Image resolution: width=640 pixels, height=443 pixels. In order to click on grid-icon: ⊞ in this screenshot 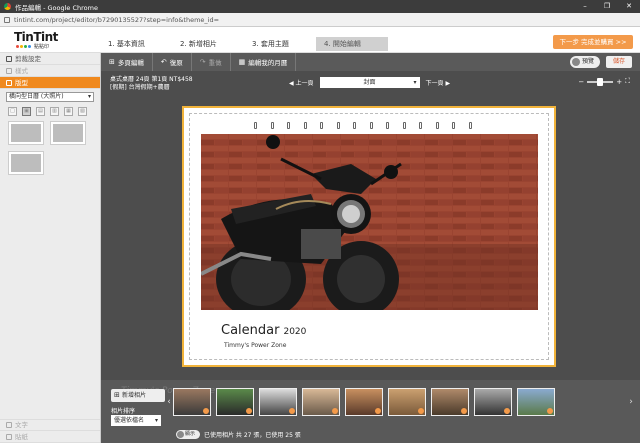, I will do `click(112, 62)`.